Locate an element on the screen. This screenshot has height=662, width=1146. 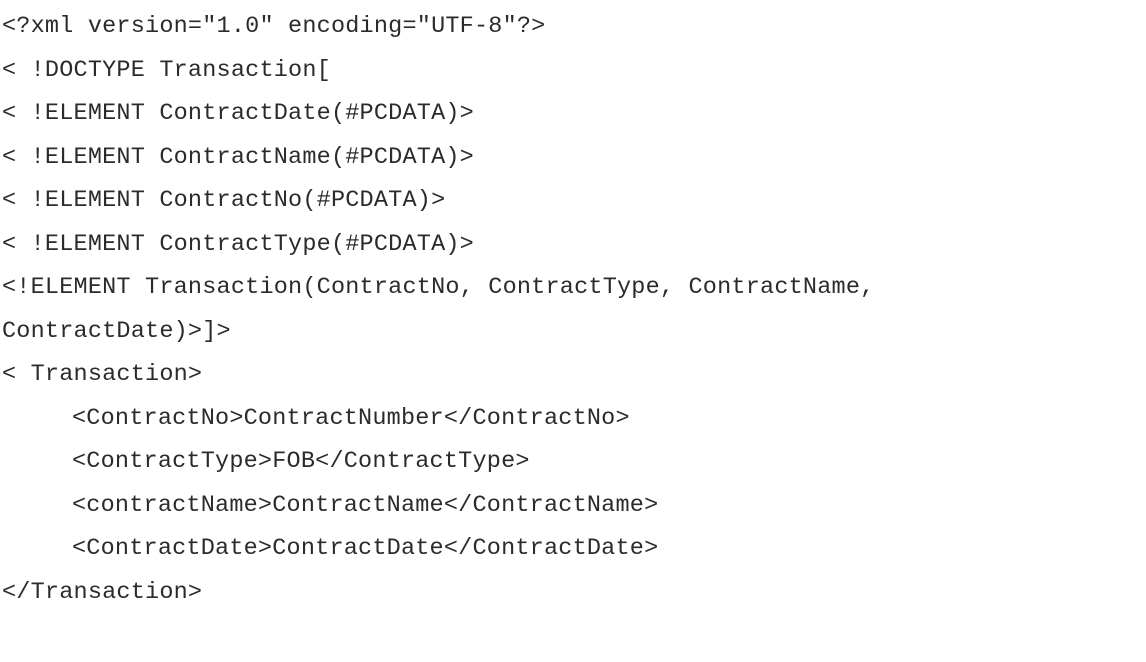
contracttype-element-line: <ContractType>FOB</ContractType> is located at coordinates (301, 461).